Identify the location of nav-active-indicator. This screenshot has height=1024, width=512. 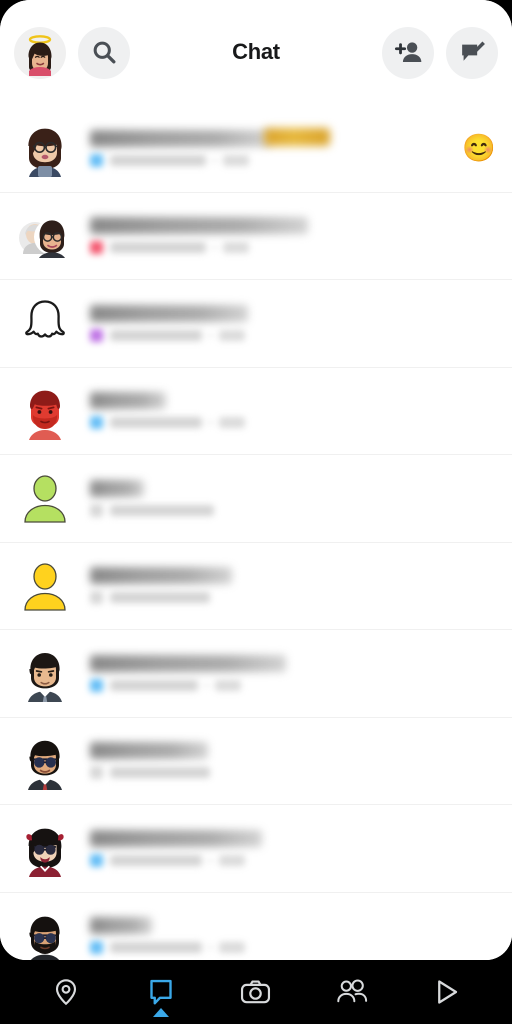
(160, 1012).